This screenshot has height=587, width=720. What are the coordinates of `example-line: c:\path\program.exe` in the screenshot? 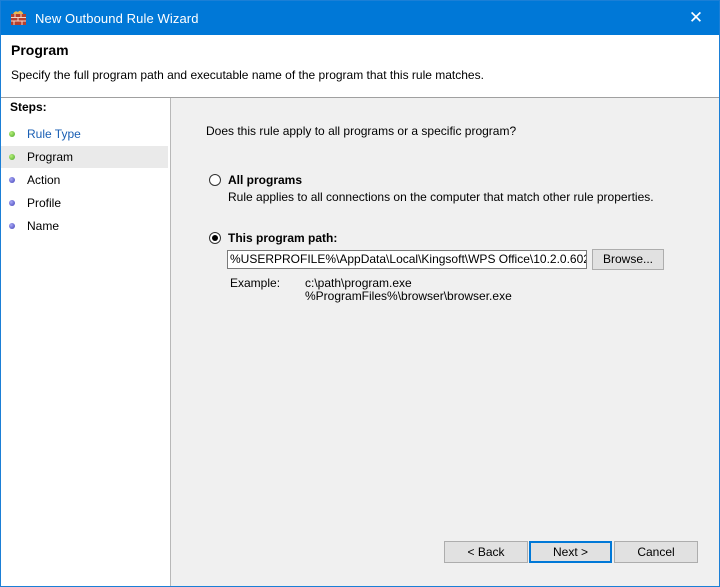 It's located at (358, 283).